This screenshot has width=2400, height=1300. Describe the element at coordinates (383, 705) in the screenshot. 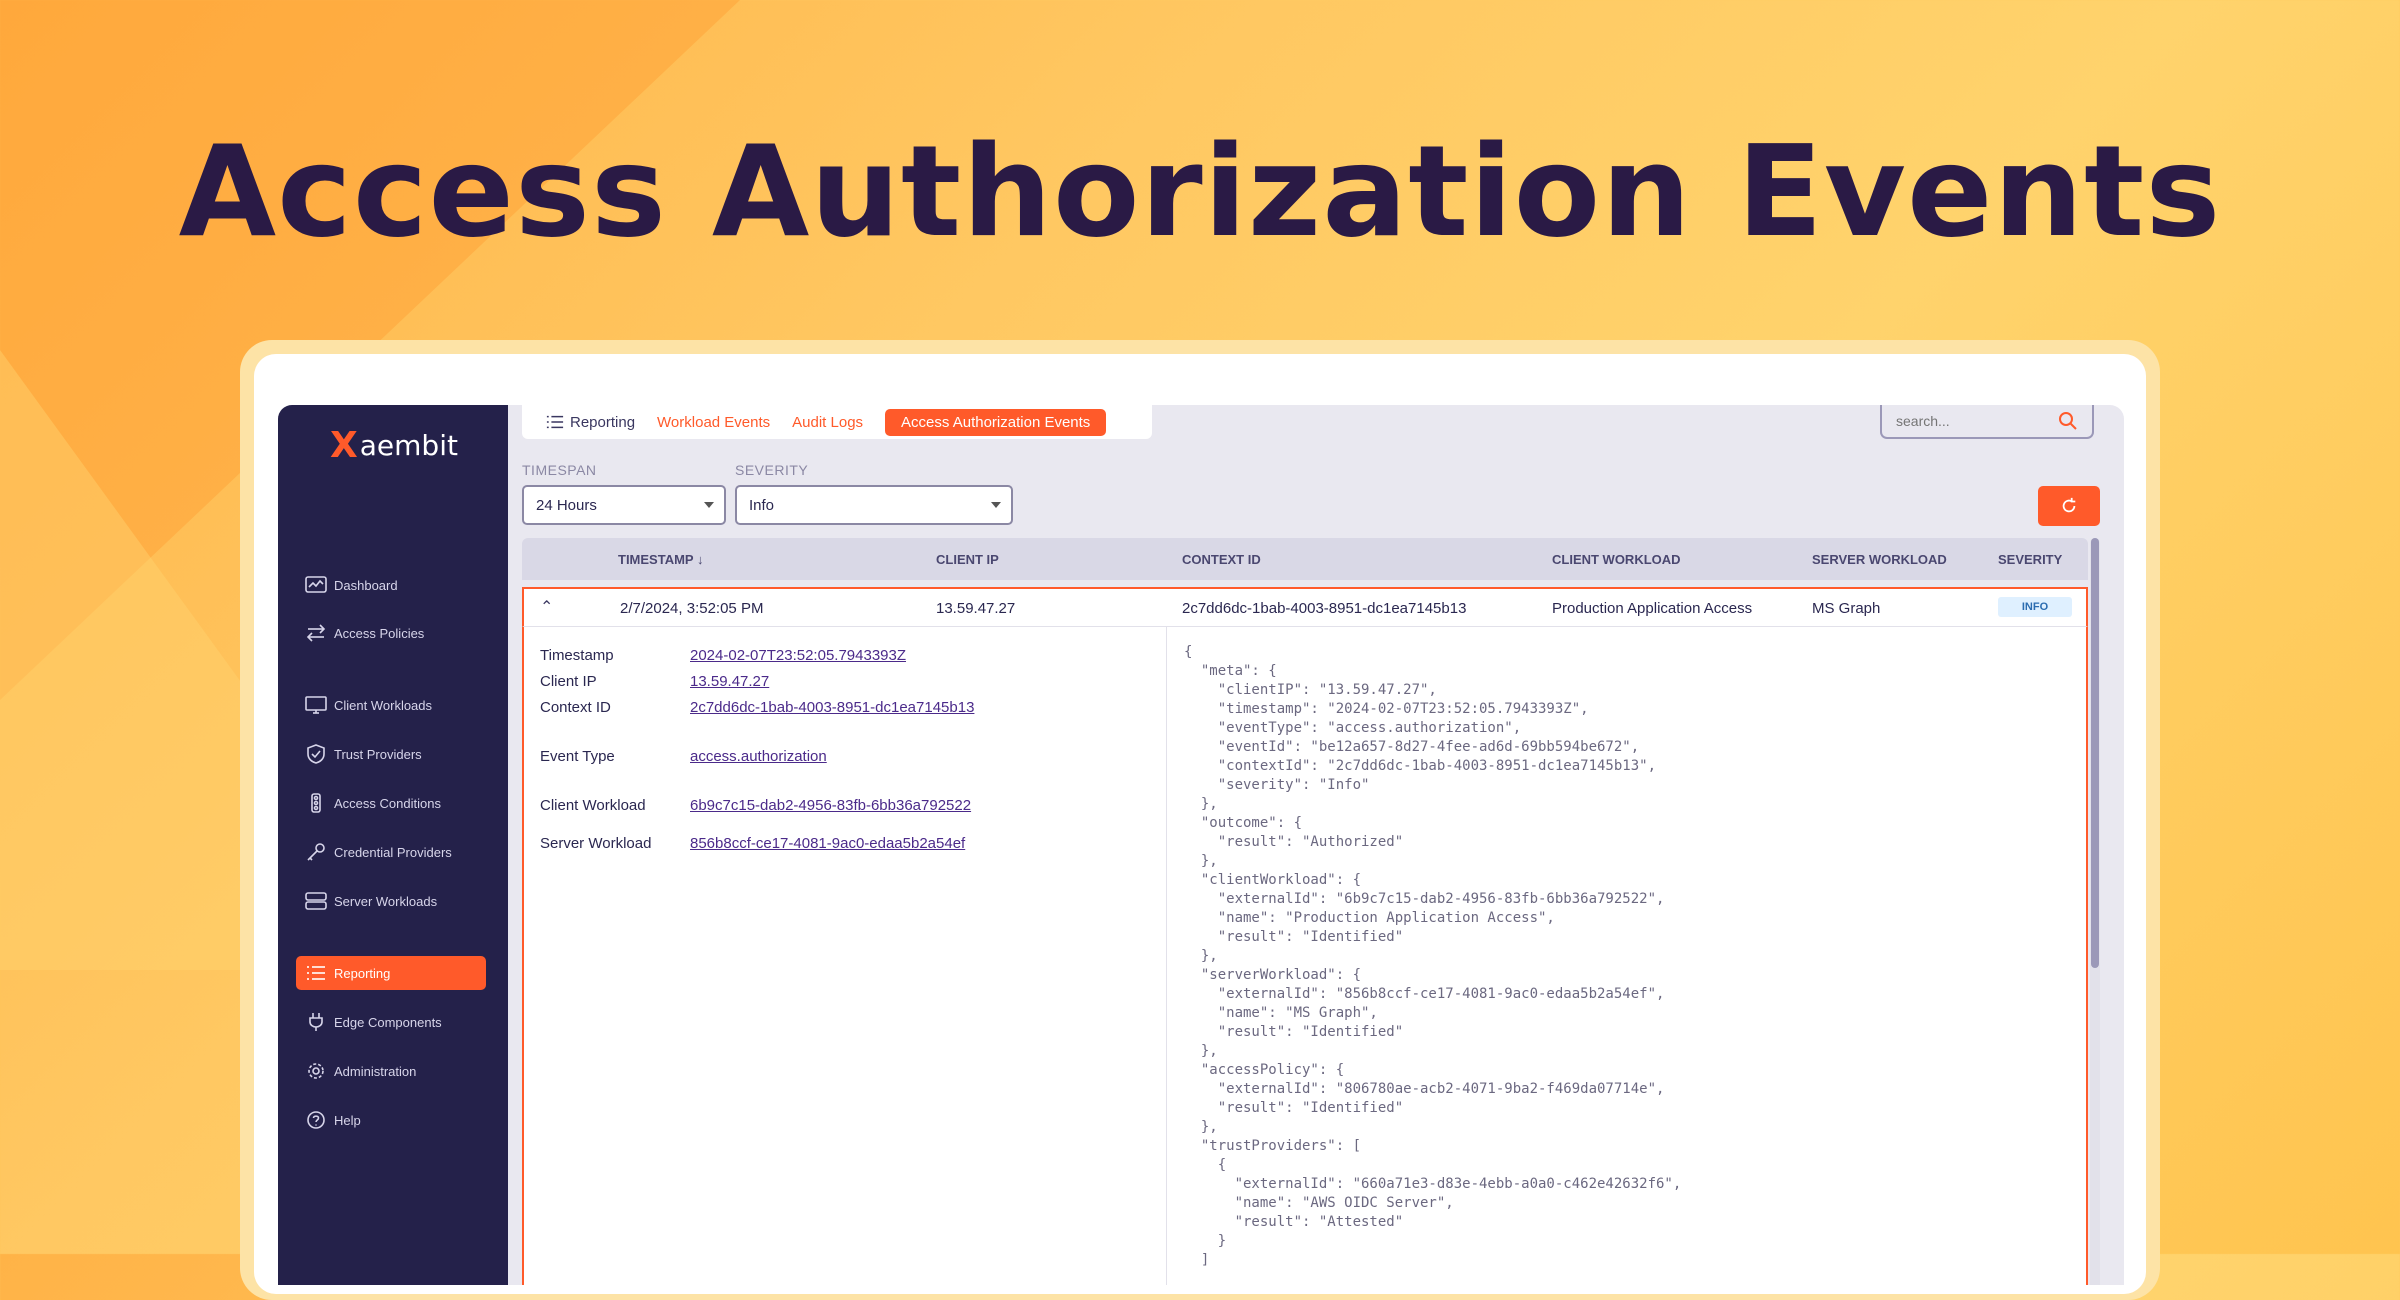

I see `sidebar-item-label: Client Workloads` at that location.